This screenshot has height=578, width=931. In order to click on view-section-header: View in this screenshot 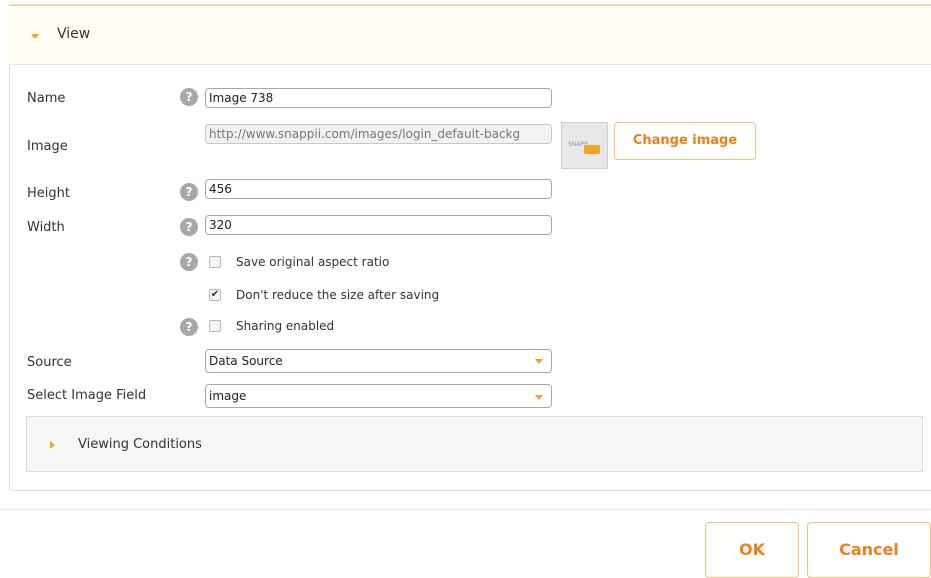, I will do `click(470, 35)`.